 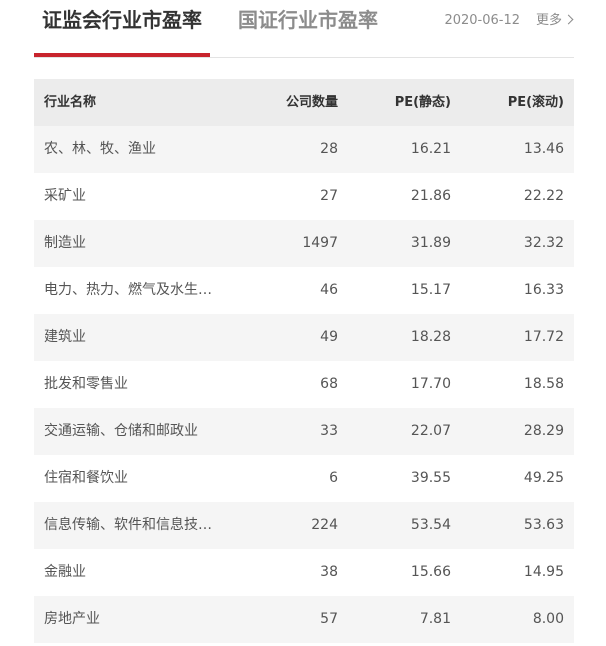 I want to click on pe-static-cell: 53.54, so click(x=430, y=525).